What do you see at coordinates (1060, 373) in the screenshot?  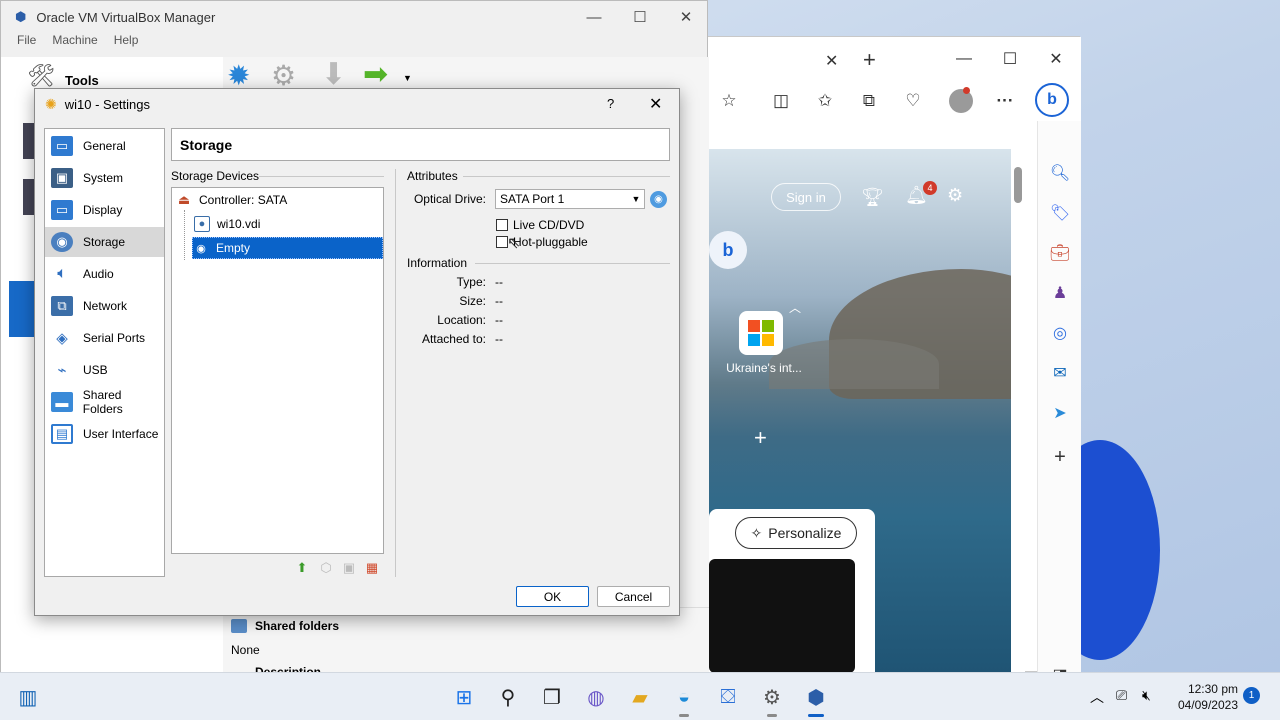 I see `outlook-icon: ✉` at bounding box center [1060, 373].